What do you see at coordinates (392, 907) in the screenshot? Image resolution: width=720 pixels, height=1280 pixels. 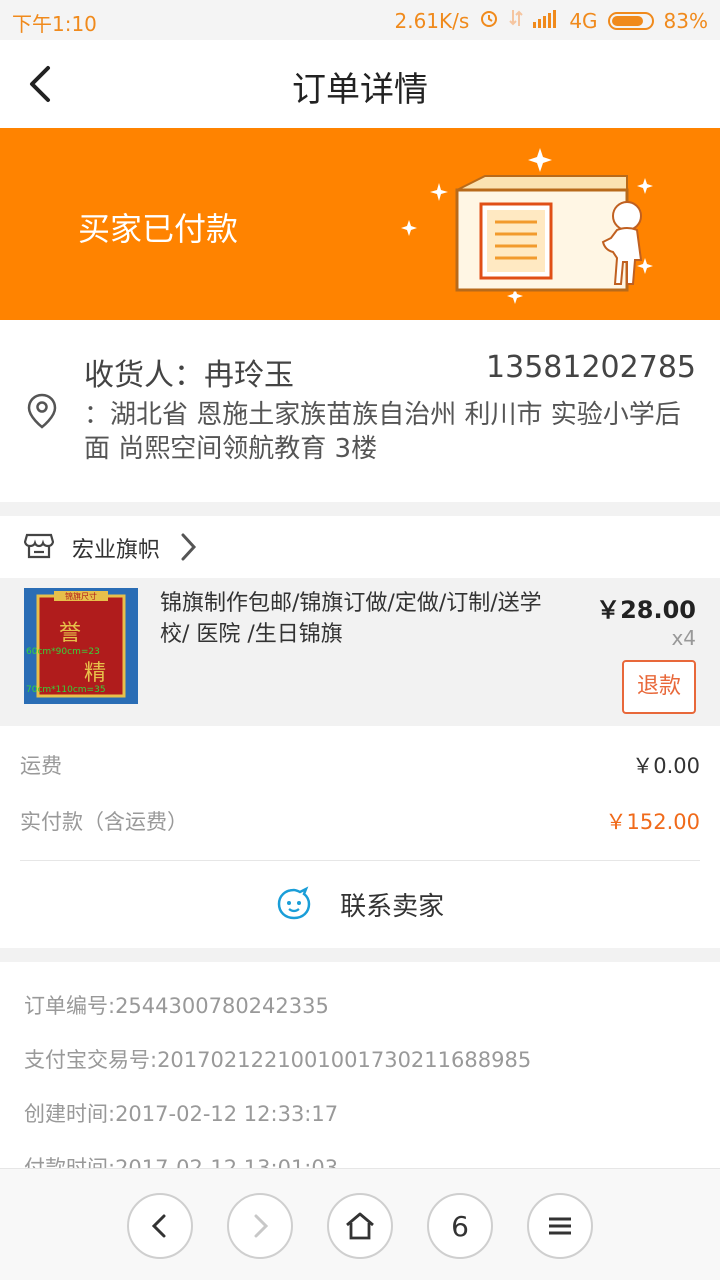 I see `contact-seller-label: 联系卖家` at bounding box center [392, 907].